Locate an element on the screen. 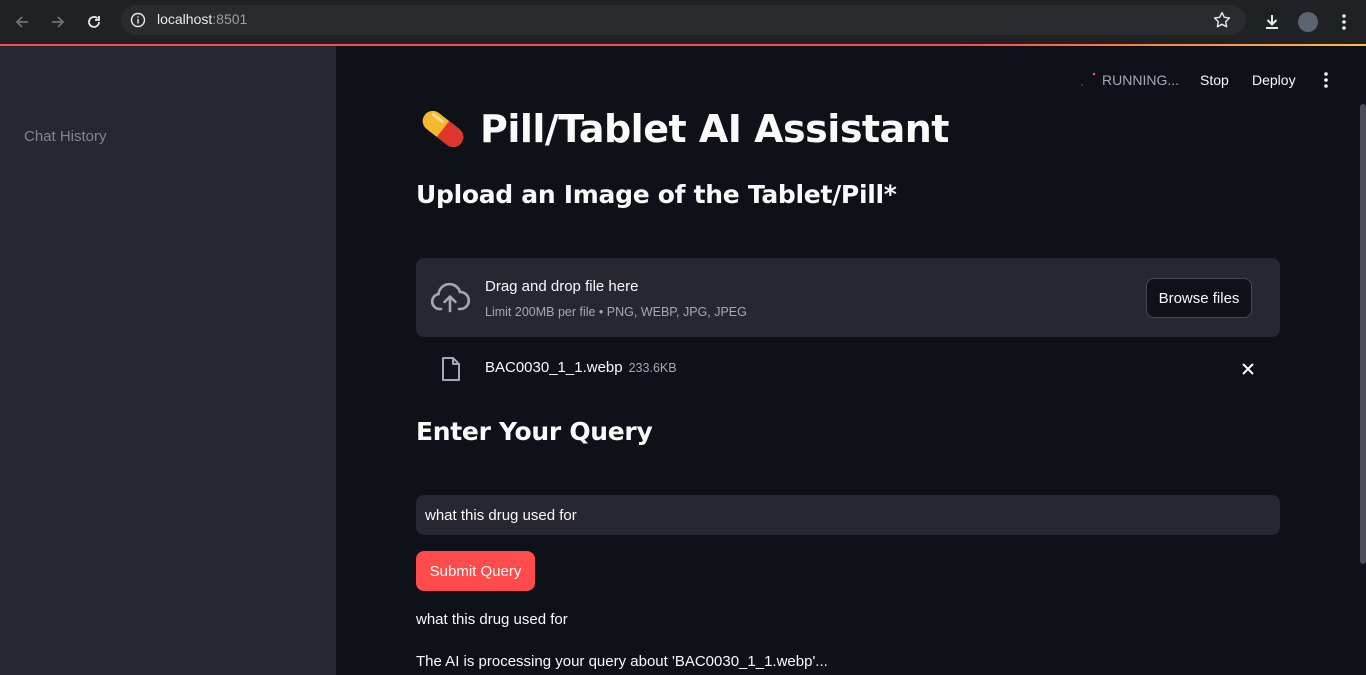 The image size is (1366, 675). download-icon is located at coordinates (1272, 22).